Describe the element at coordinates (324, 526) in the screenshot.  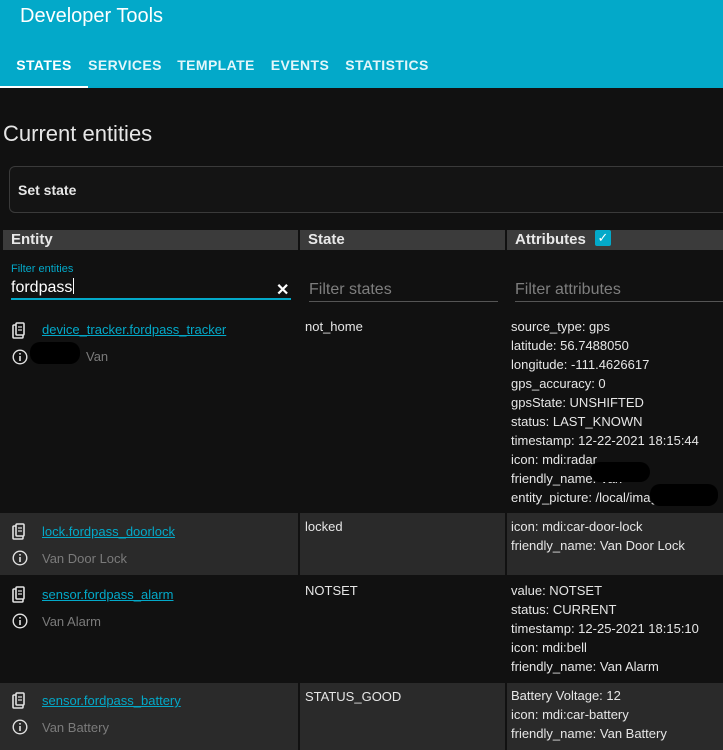
I see `entity-state: locked` at that location.